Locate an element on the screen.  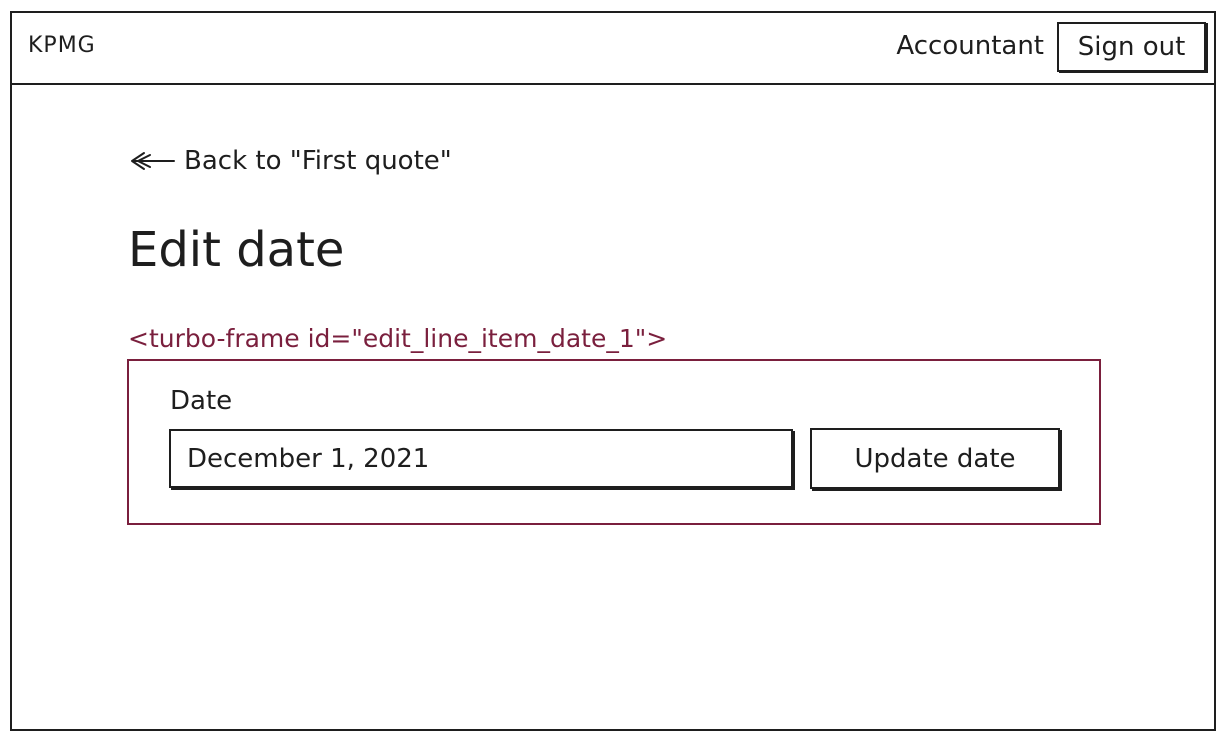
page-title: Edit date is located at coordinates (236, 250).